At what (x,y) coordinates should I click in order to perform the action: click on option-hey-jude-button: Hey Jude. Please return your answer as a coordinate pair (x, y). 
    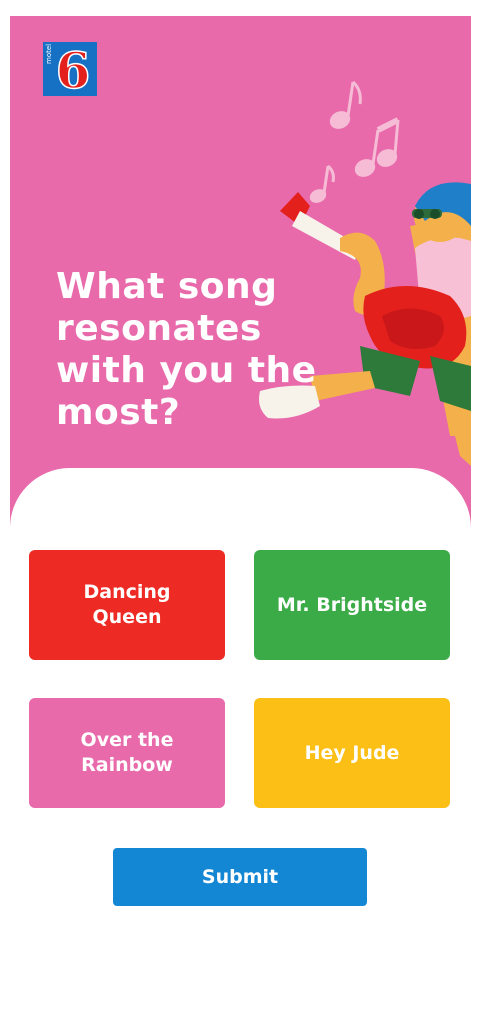
    Looking at the image, I should click on (352, 753).